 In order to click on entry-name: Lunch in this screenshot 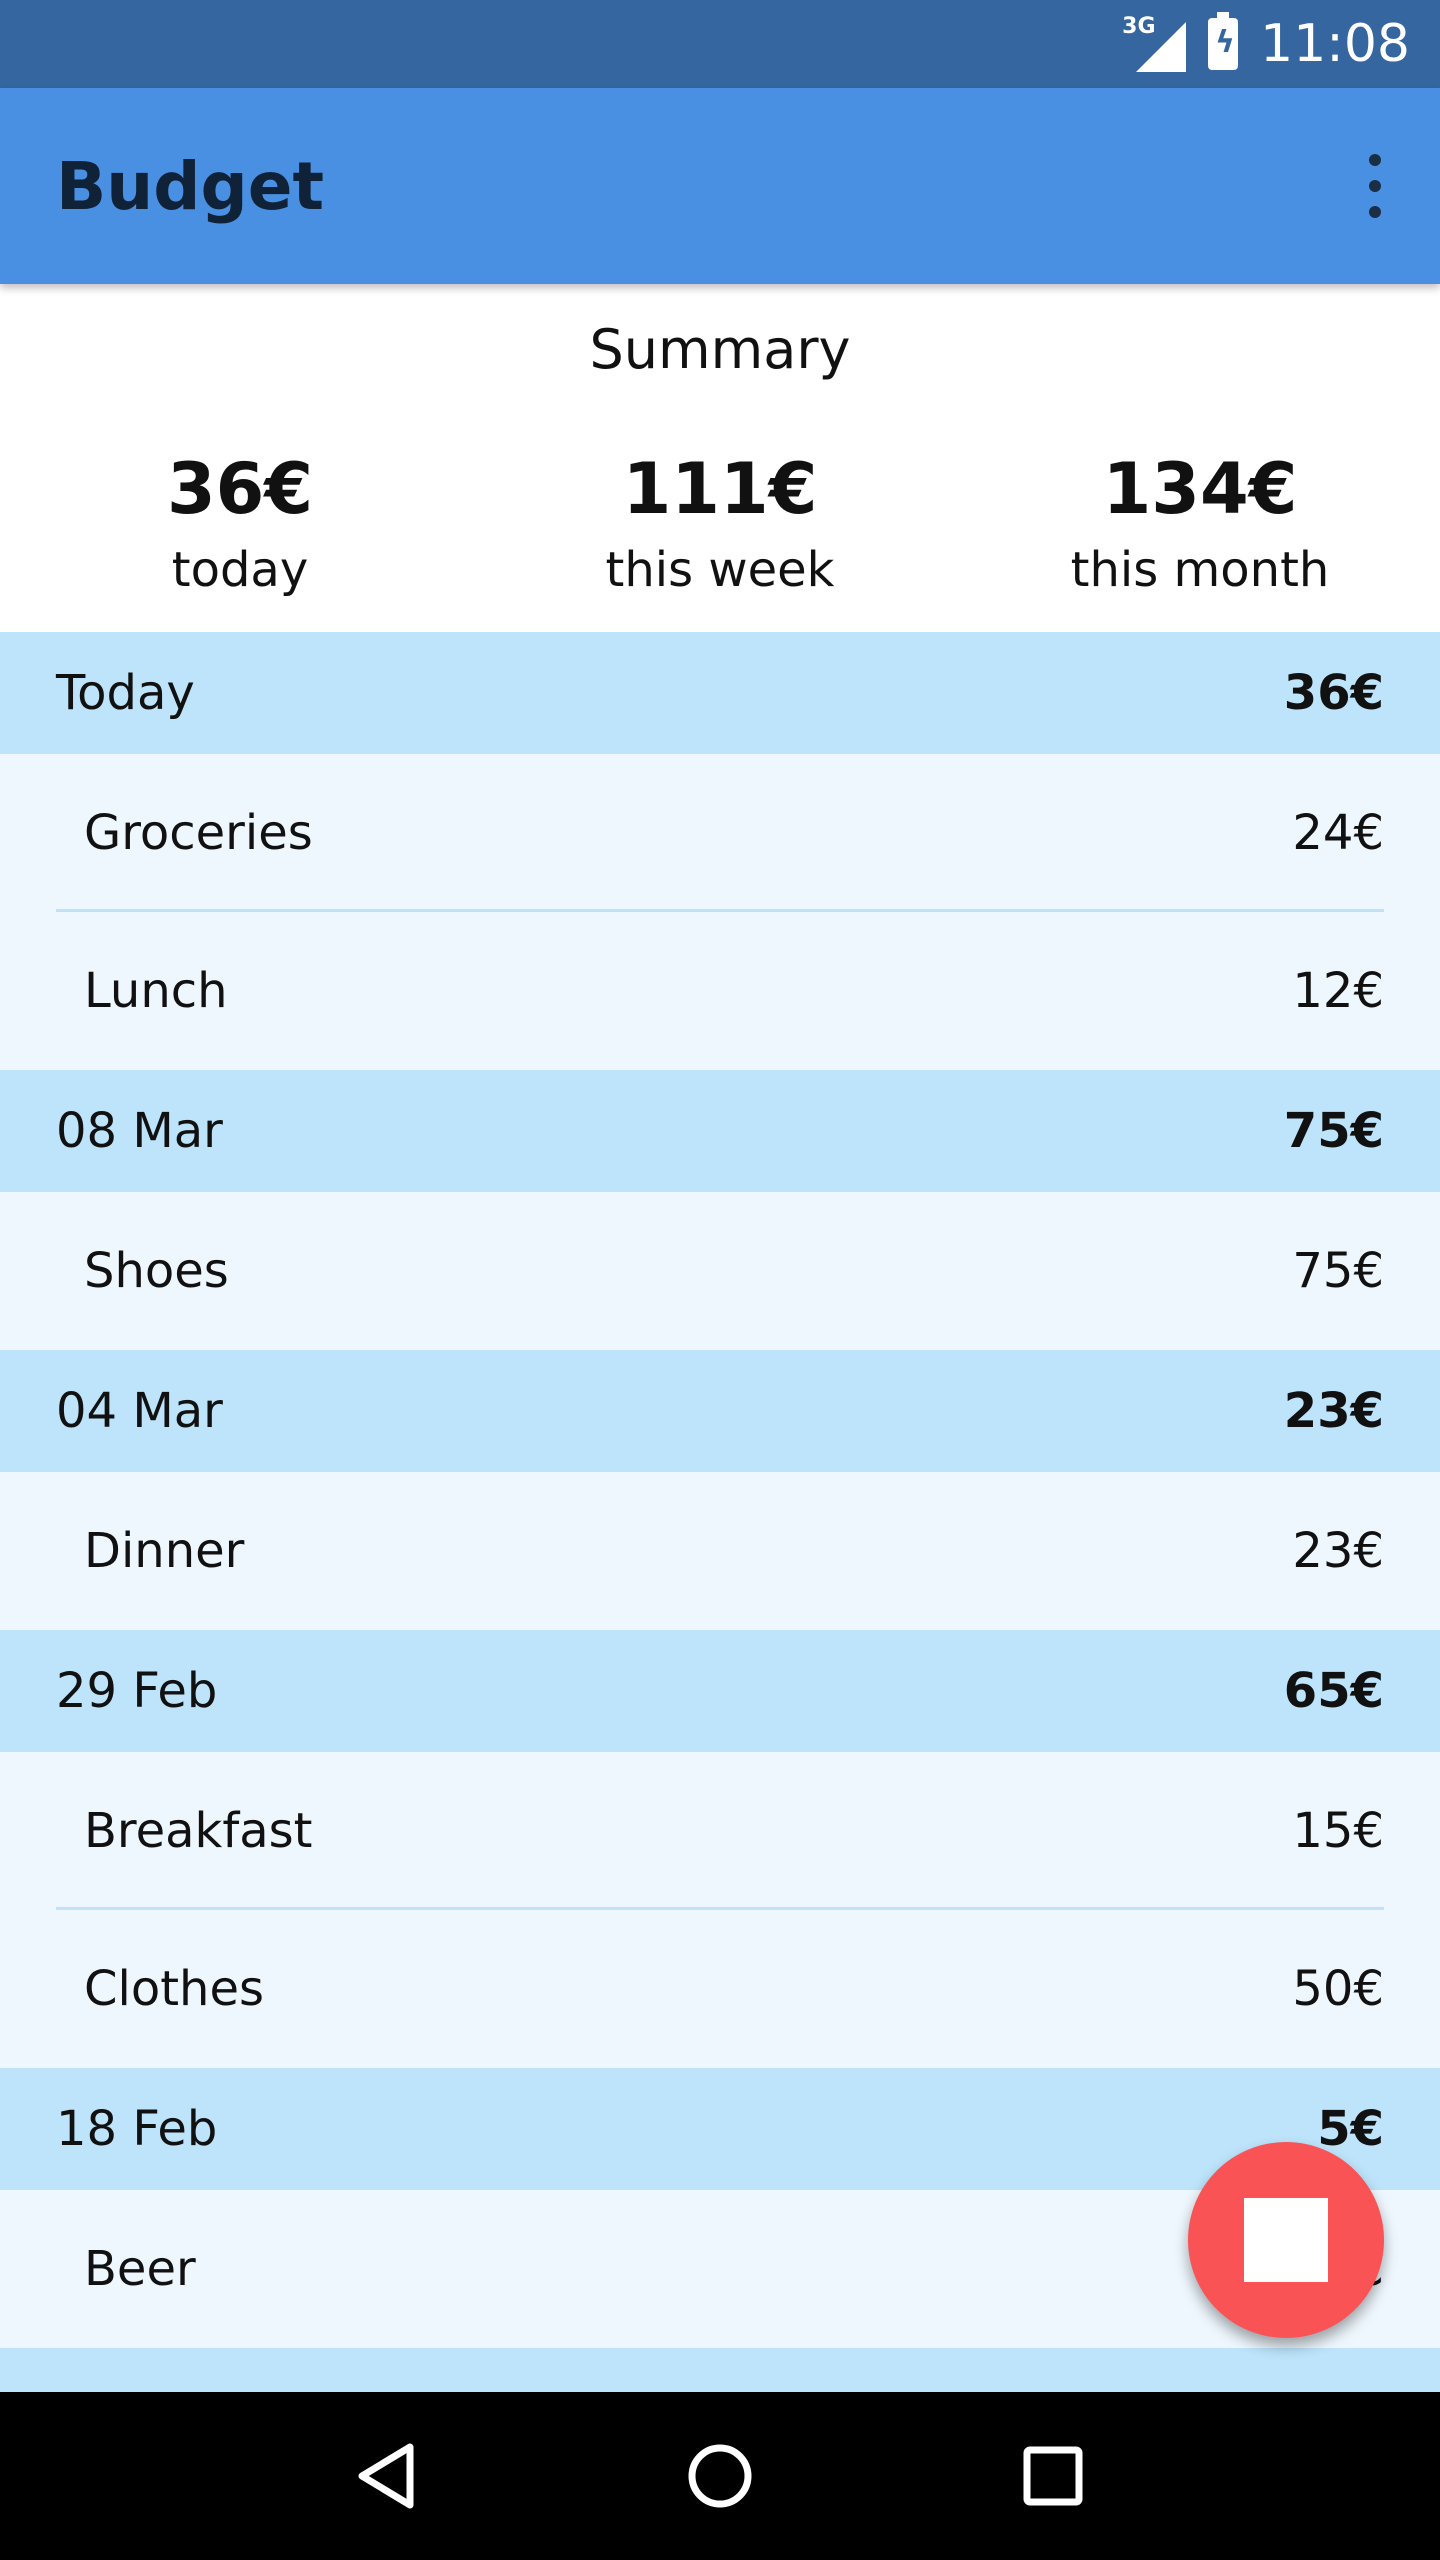, I will do `click(156, 991)`.